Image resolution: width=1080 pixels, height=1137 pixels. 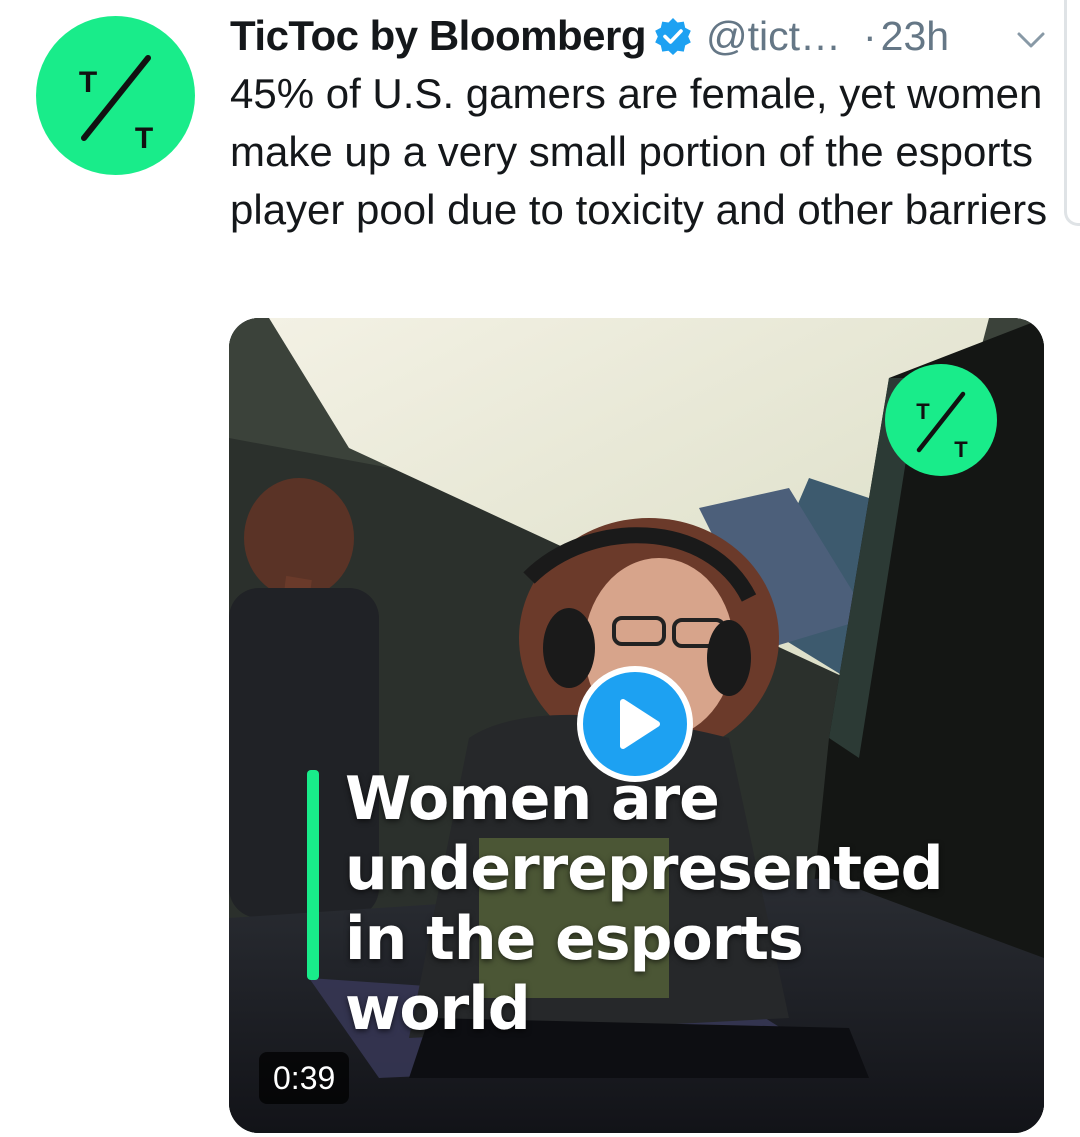 I want to click on play-icon, so click(x=640, y=724).